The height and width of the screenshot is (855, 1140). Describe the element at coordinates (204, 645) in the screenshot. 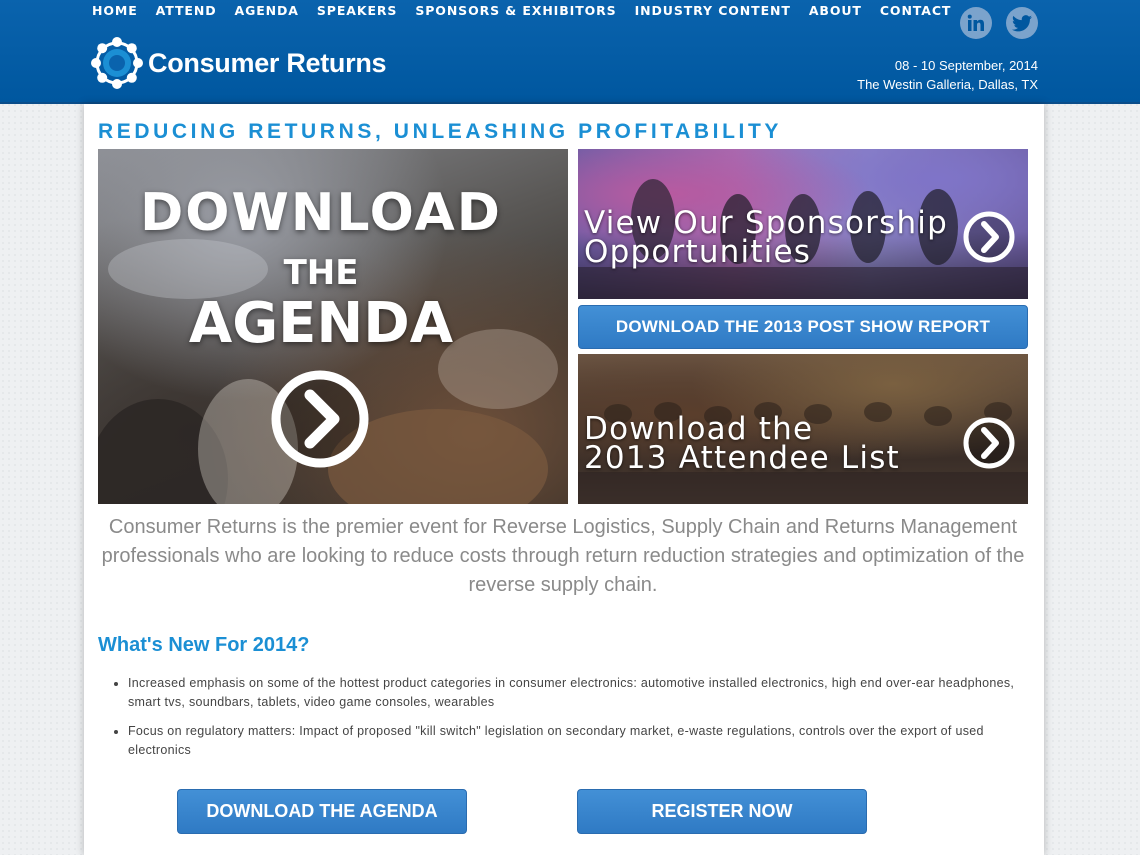

I see `whats-new-heading: What's New For 2014?` at that location.